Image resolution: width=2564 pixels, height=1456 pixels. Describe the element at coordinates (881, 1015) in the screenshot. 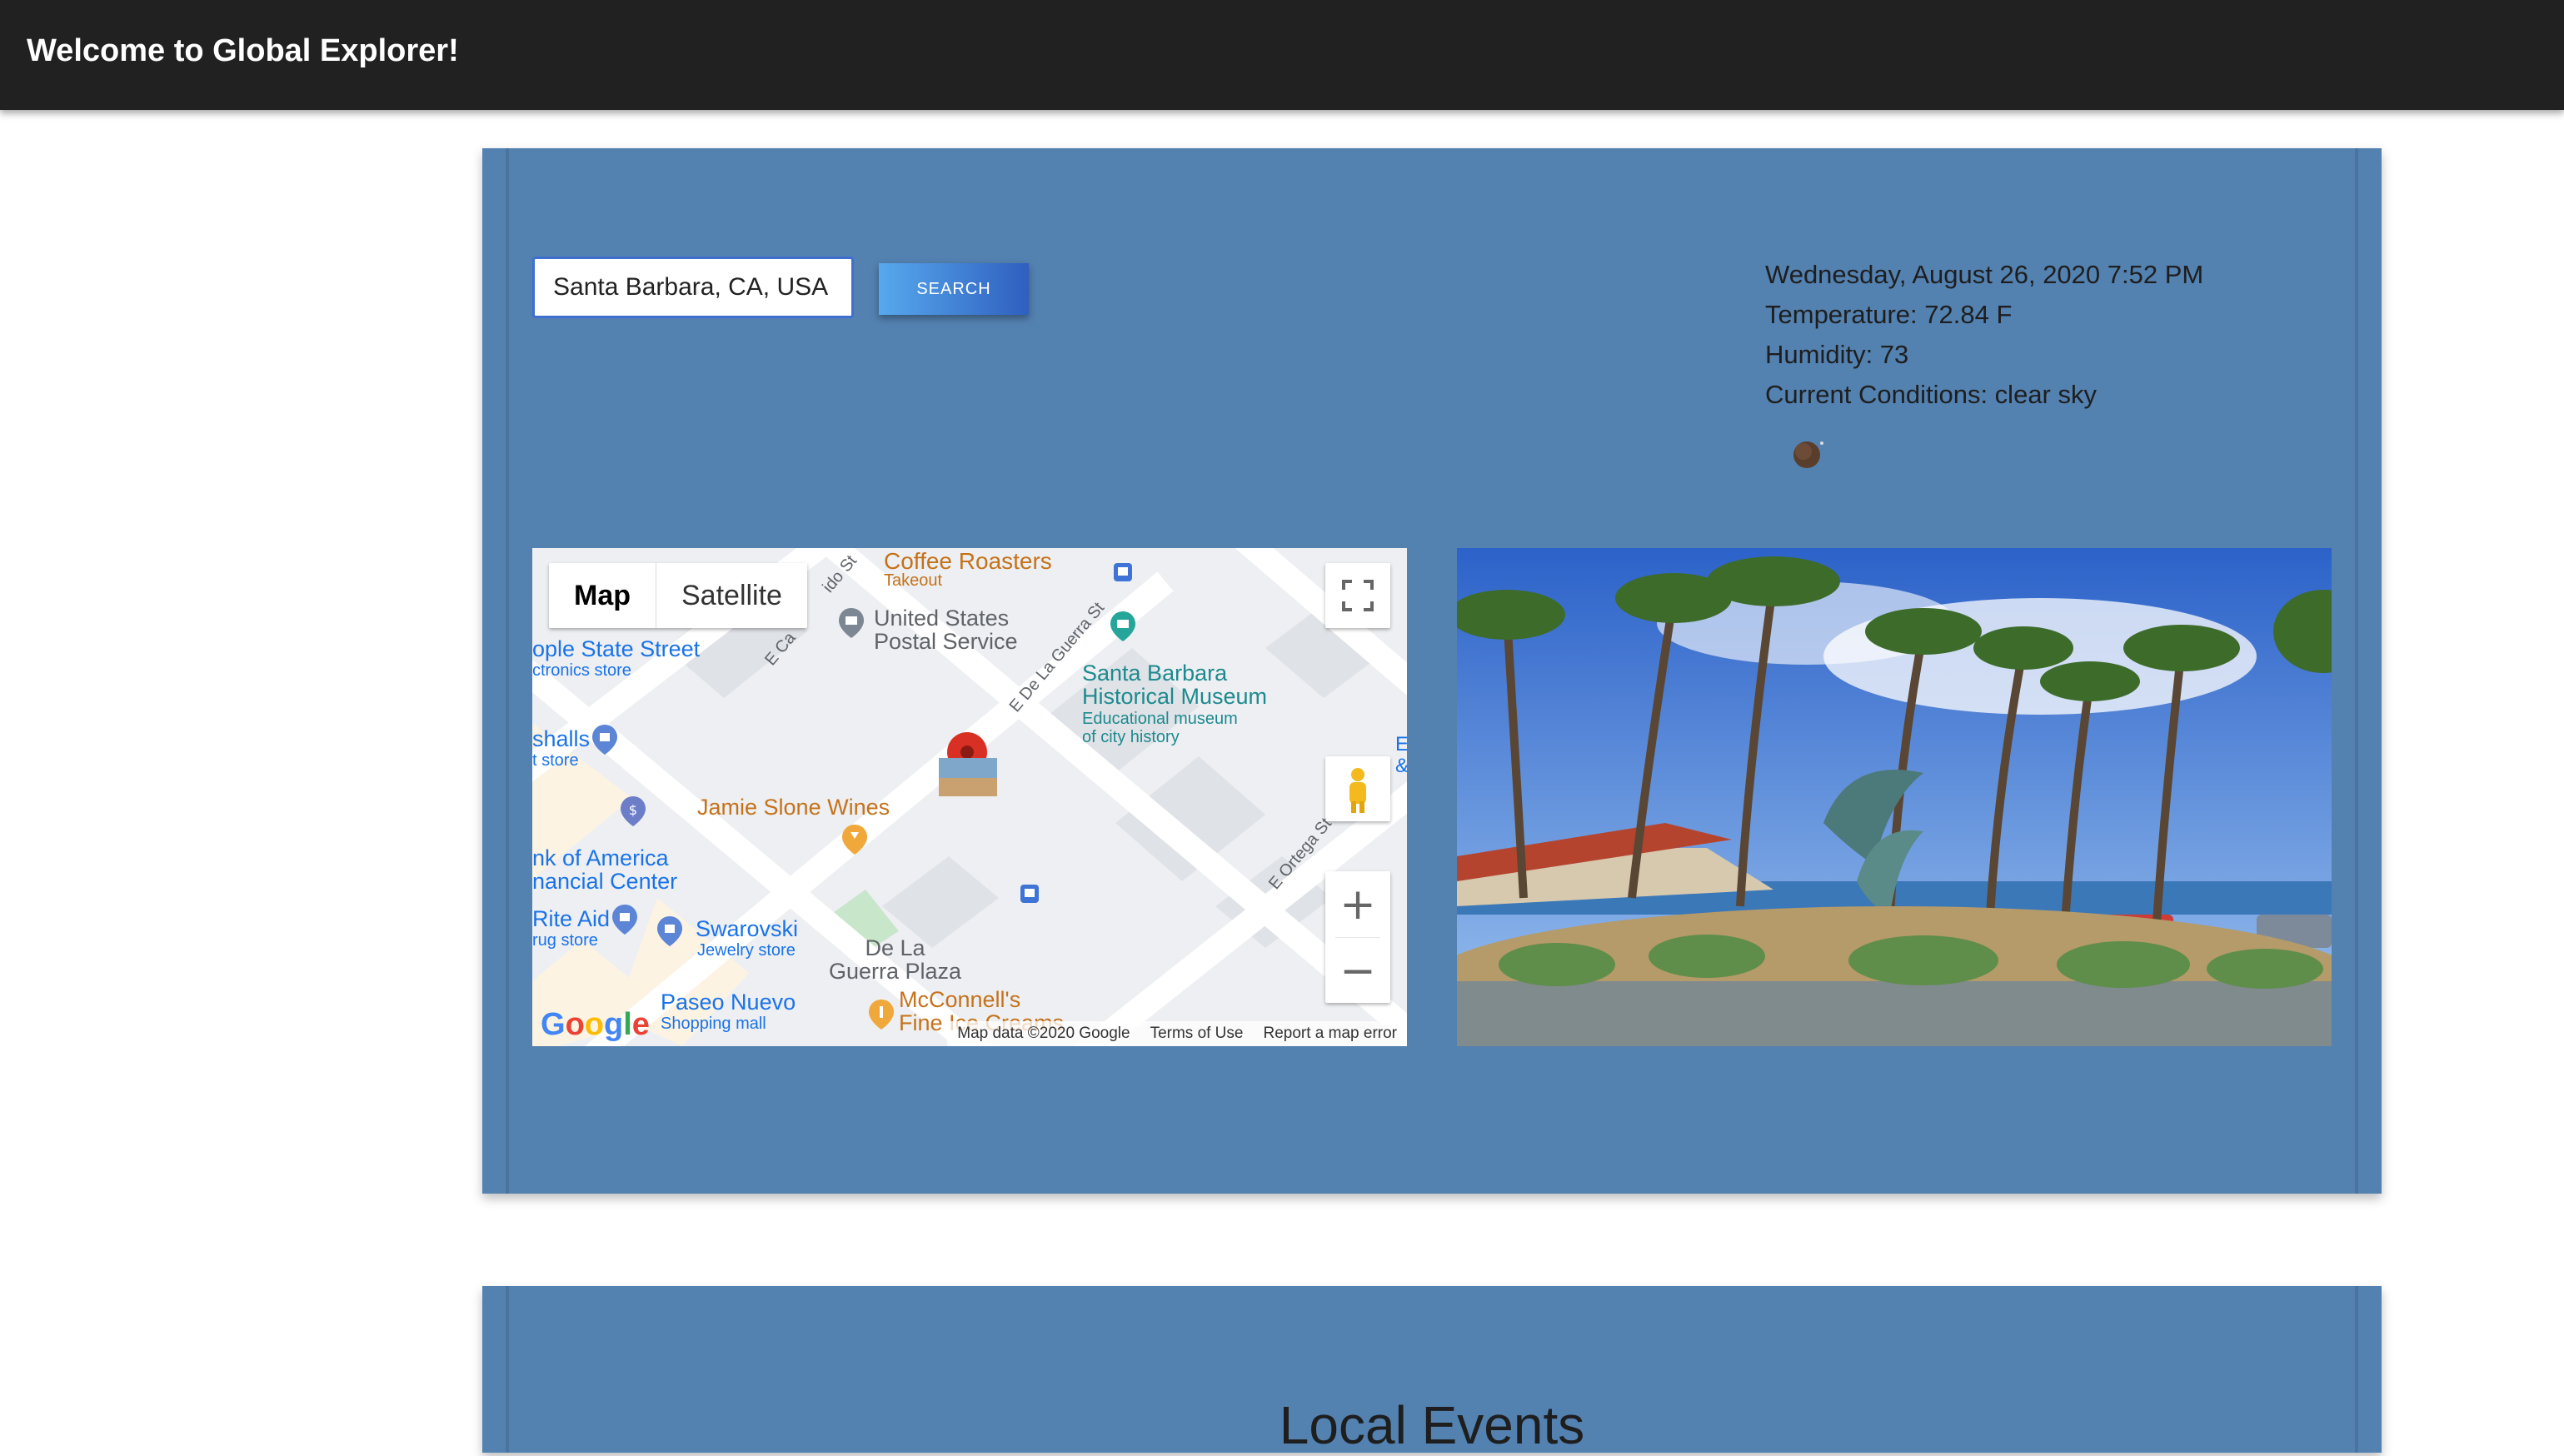

I see `restaurant-pin-icon` at that location.